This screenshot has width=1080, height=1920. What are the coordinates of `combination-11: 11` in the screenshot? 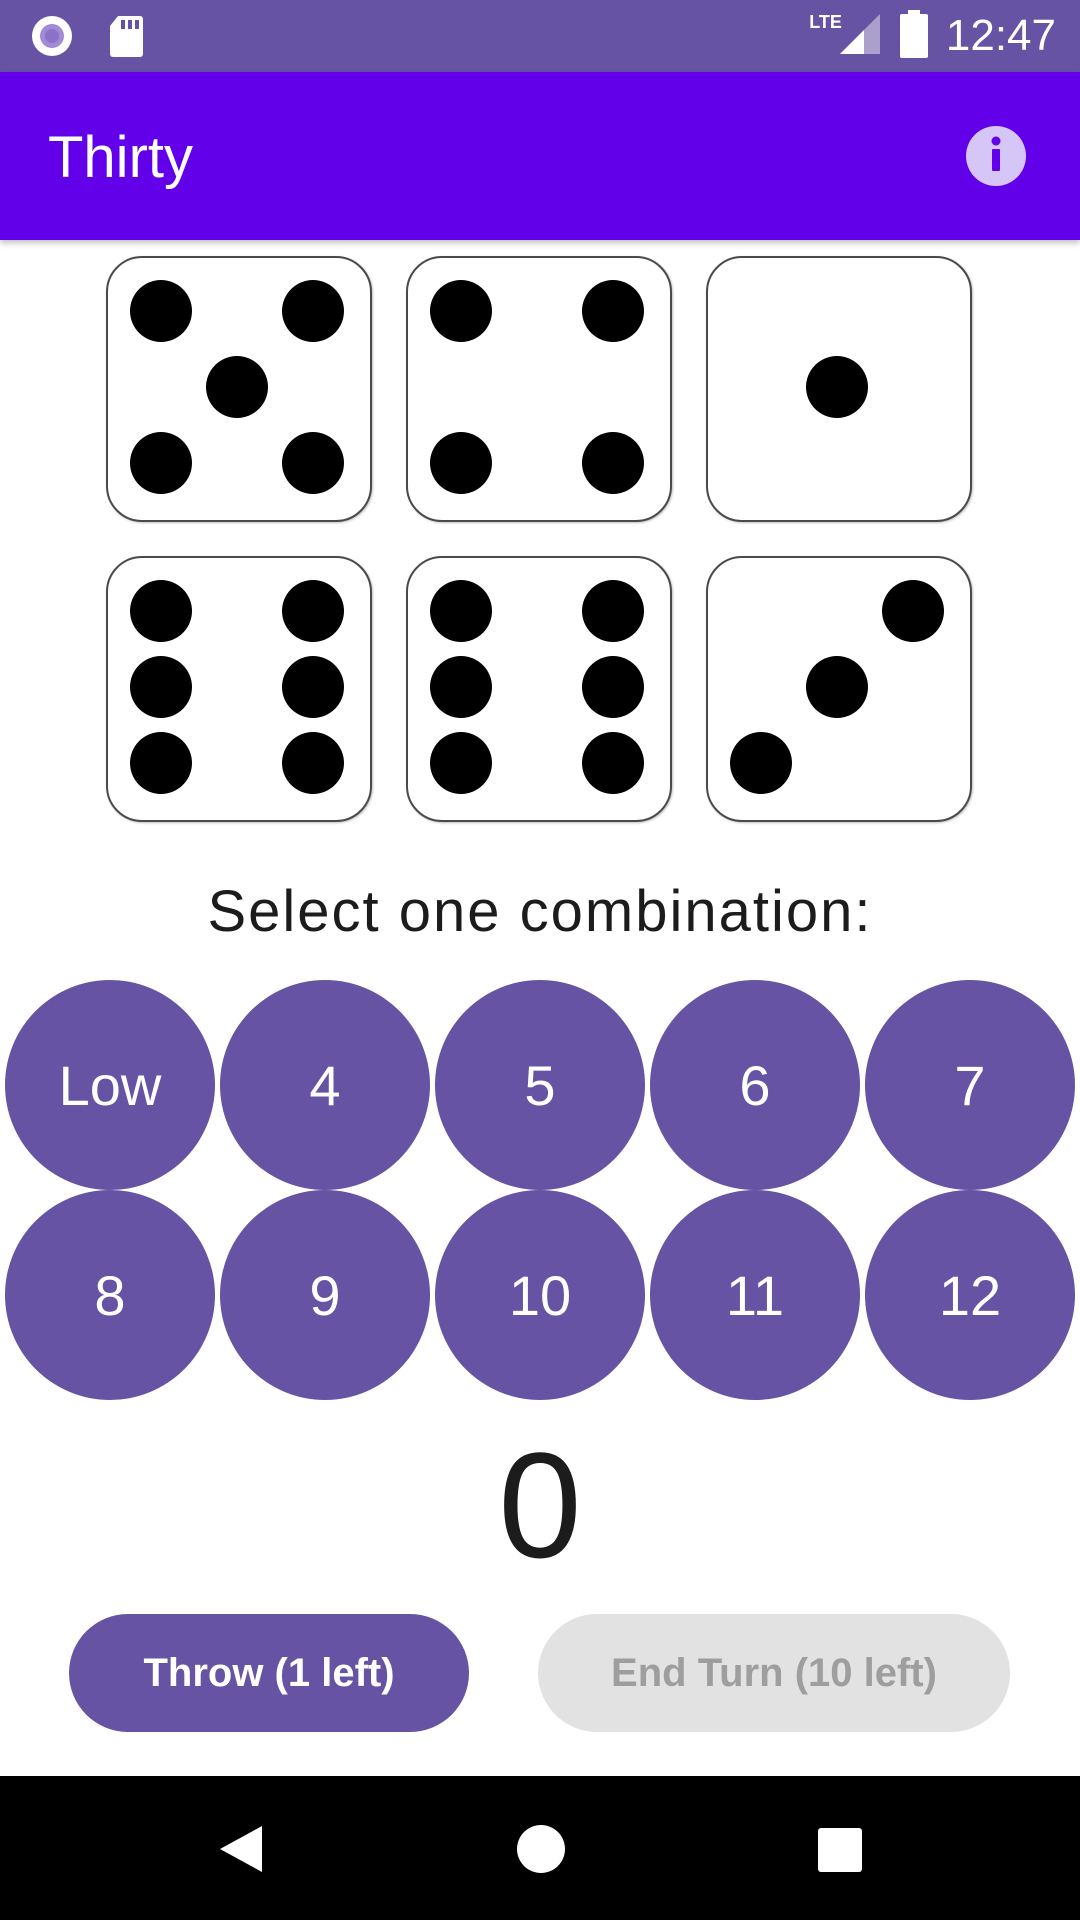 It's located at (755, 1295).